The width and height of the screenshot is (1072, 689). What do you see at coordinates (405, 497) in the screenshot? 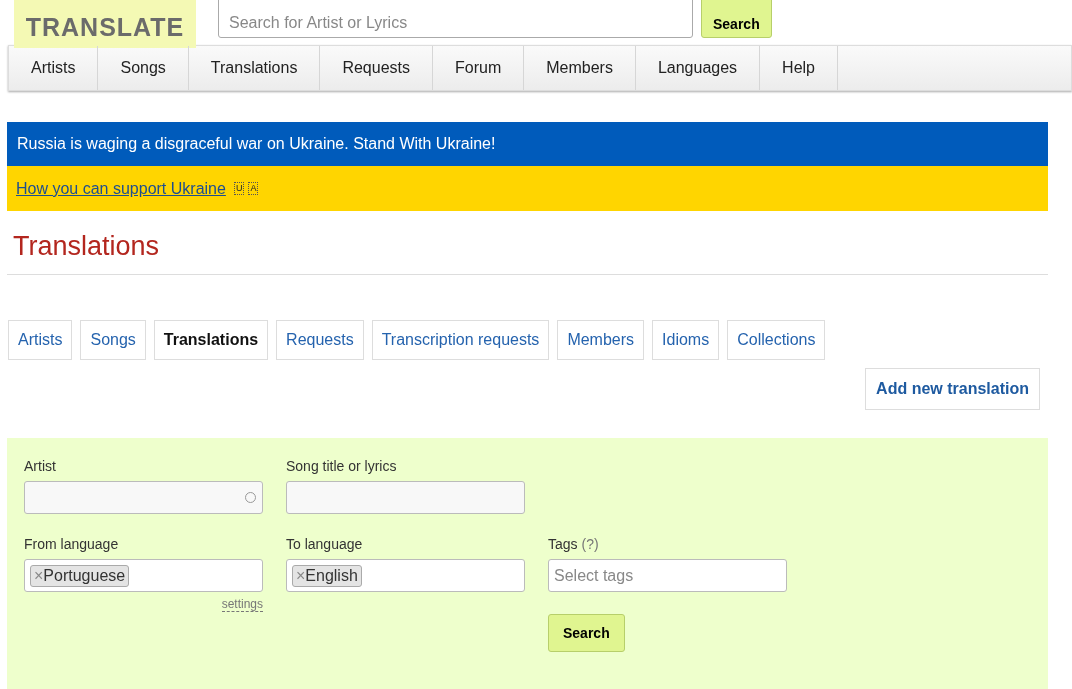
I see `song-field` at bounding box center [405, 497].